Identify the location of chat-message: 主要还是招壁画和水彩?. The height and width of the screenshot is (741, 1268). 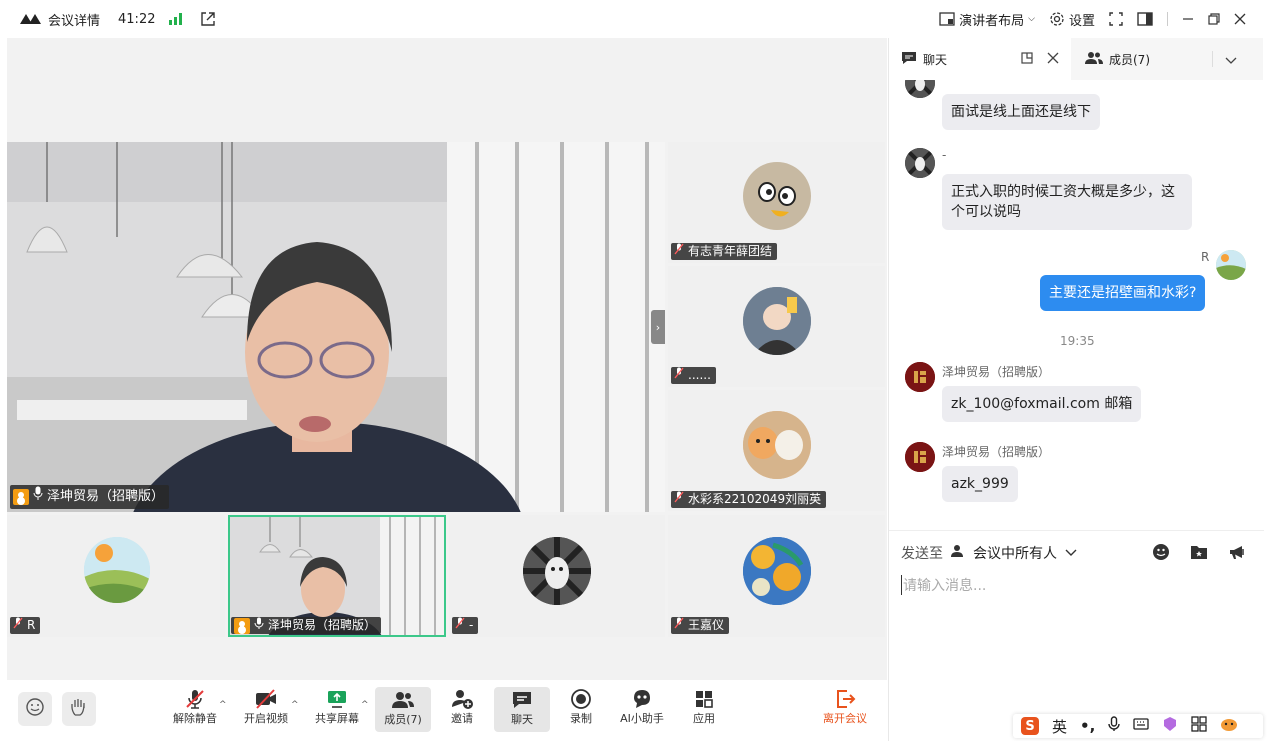
(1123, 293).